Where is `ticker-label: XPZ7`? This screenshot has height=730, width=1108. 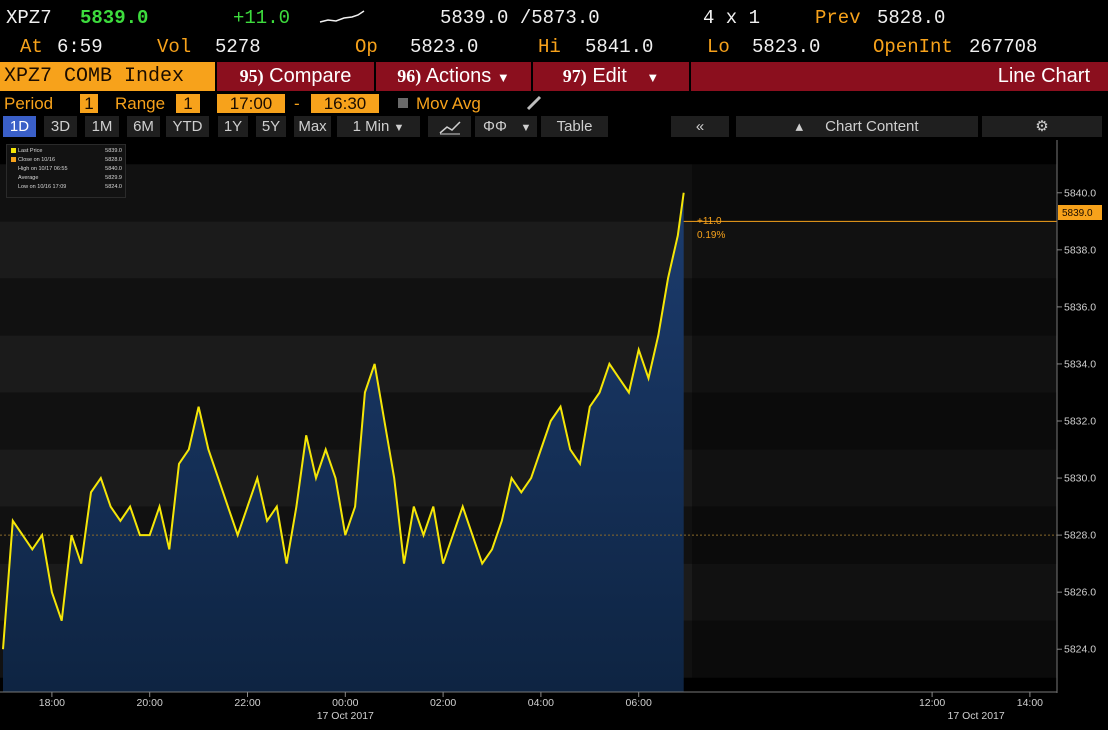
ticker-label: XPZ7 is located at coordinates (29, 18).